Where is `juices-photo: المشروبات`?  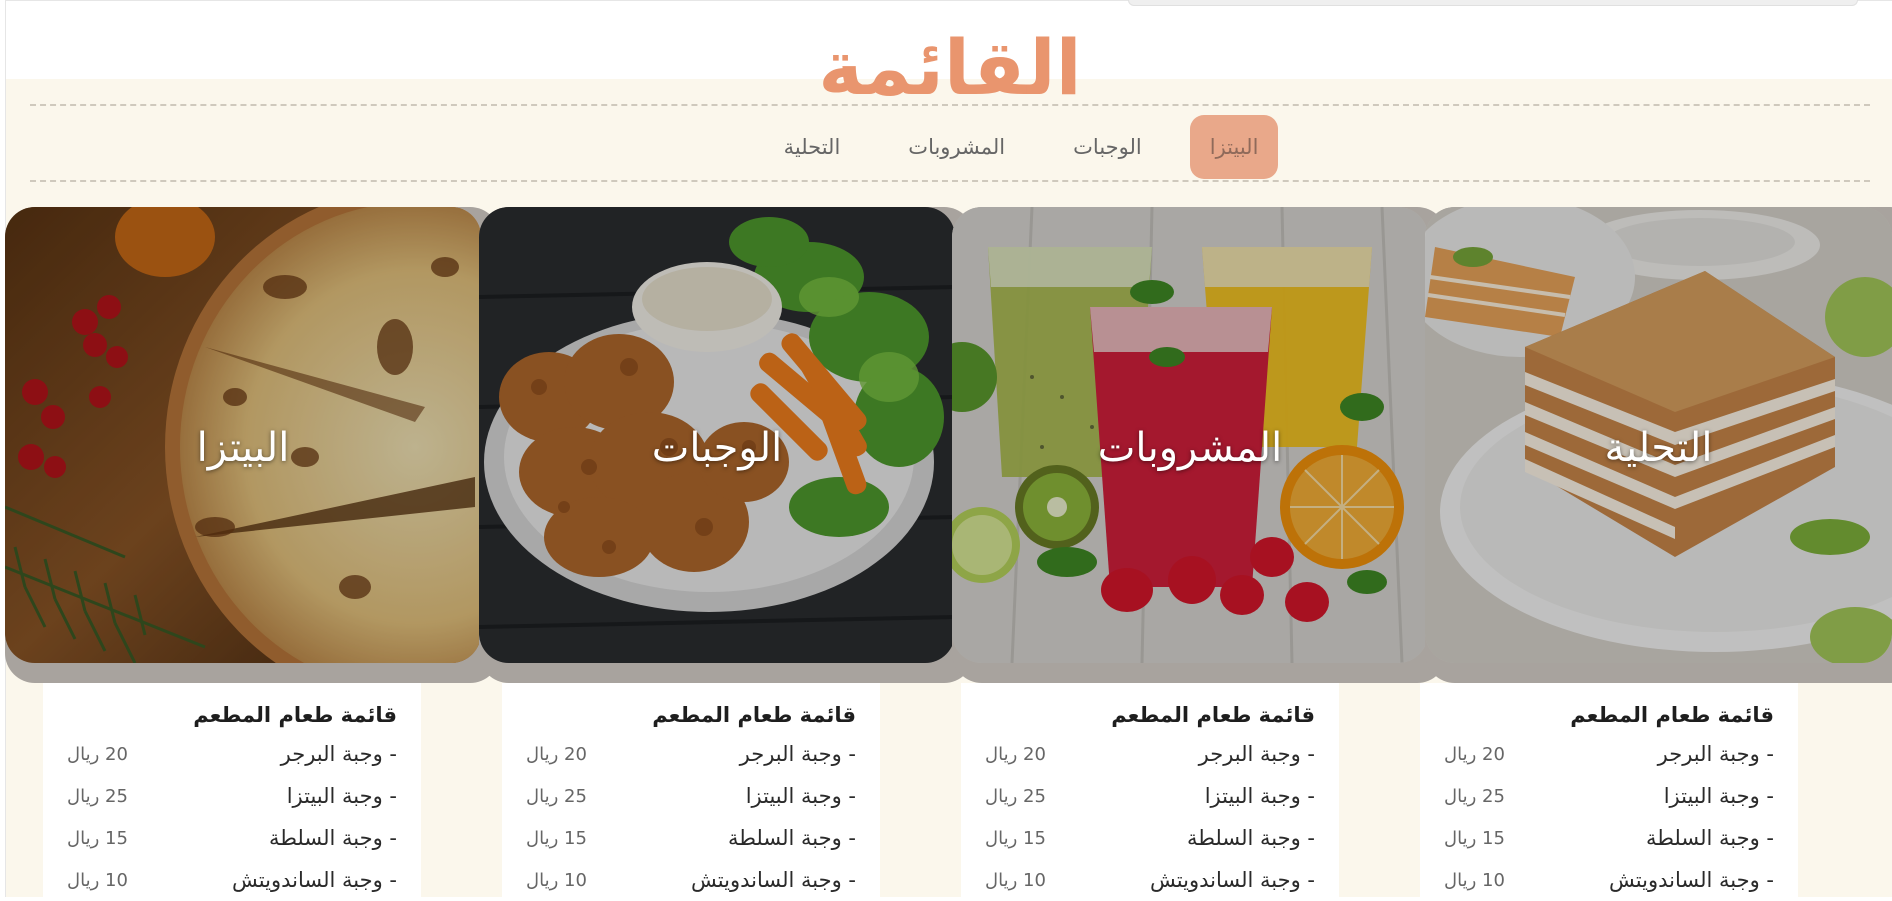 juices-photo: المشروبات is located at coordinates (1190, 435).